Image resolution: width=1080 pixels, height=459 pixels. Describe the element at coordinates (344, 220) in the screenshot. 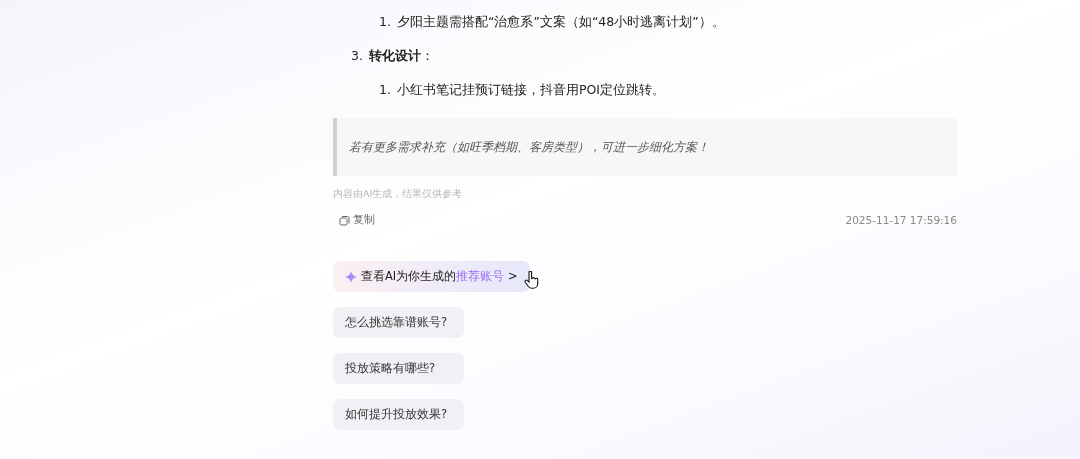

I see `copy-icon` at that location.